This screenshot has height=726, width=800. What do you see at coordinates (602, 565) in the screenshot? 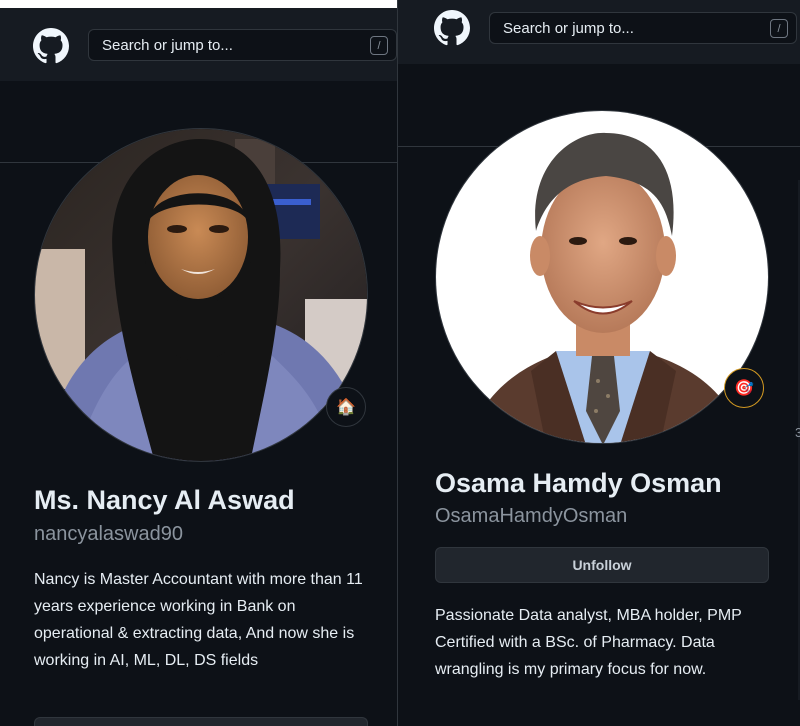
I see `unfollow-button: Unfollow` at bounding box center [602, 565].